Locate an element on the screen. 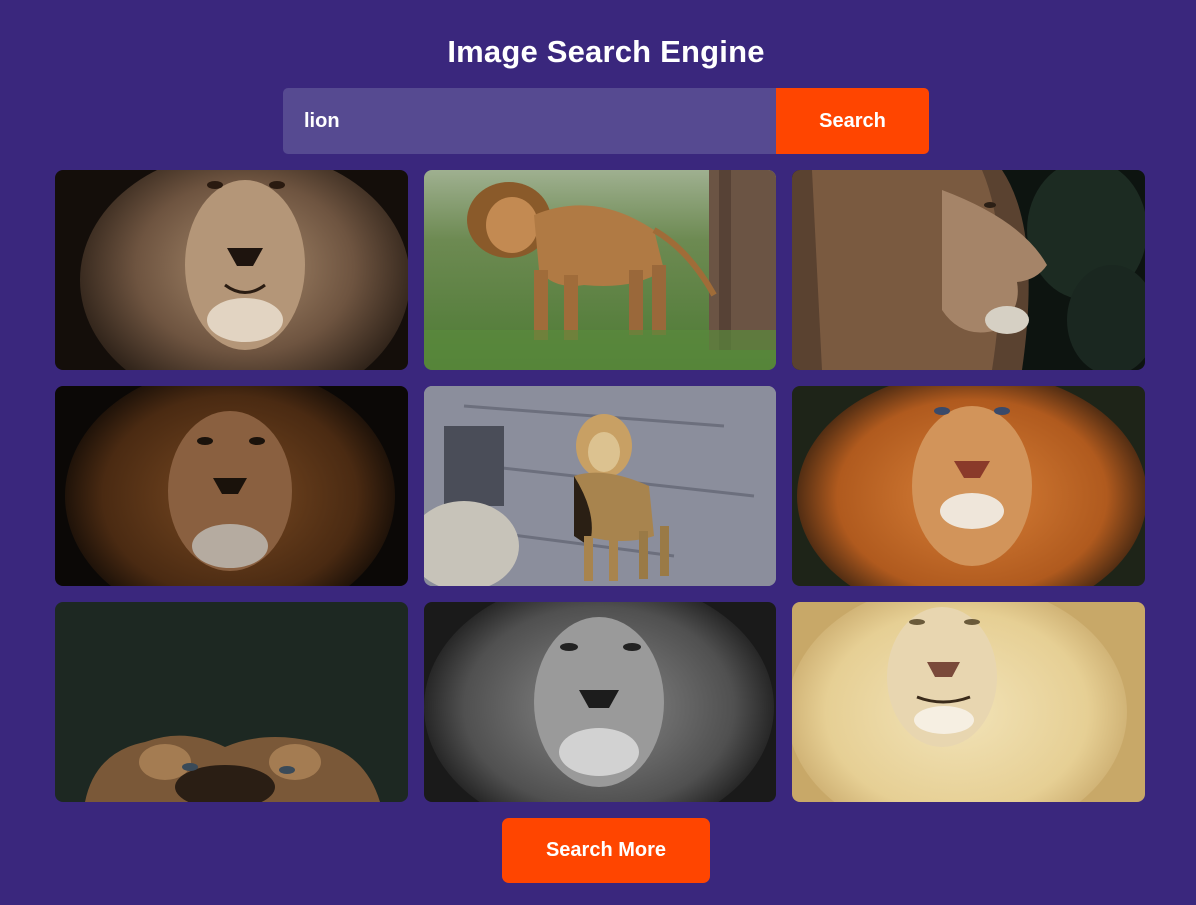  search-form: Search is located at coordinates (606, 121).